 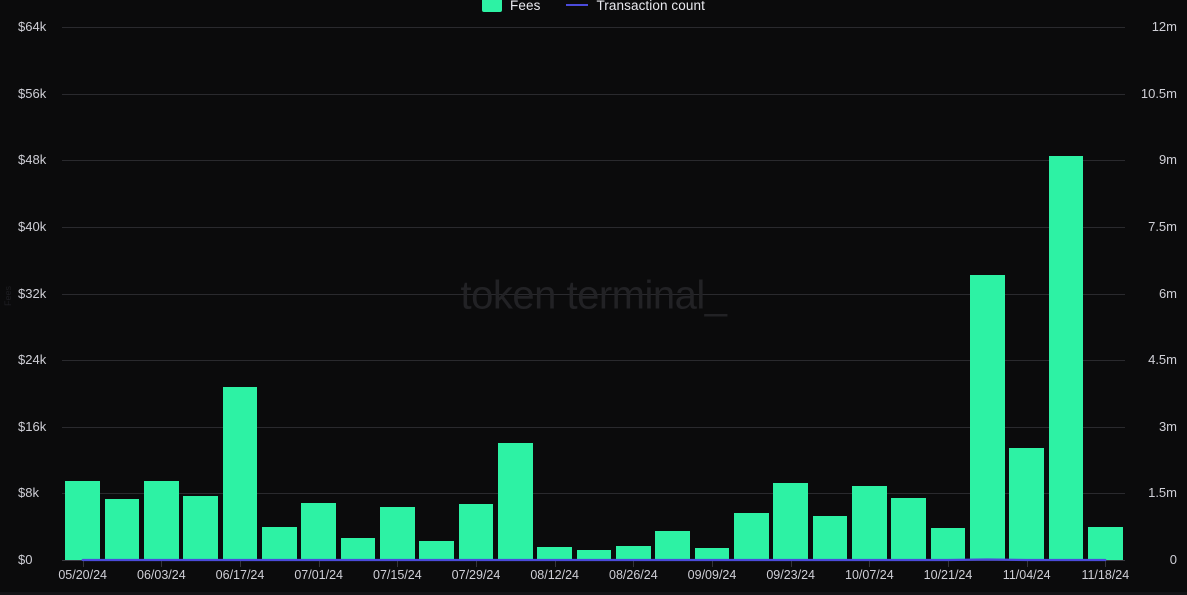 I want to click on chart-legend: Fees Transaction count, so click(x=593, y=8).